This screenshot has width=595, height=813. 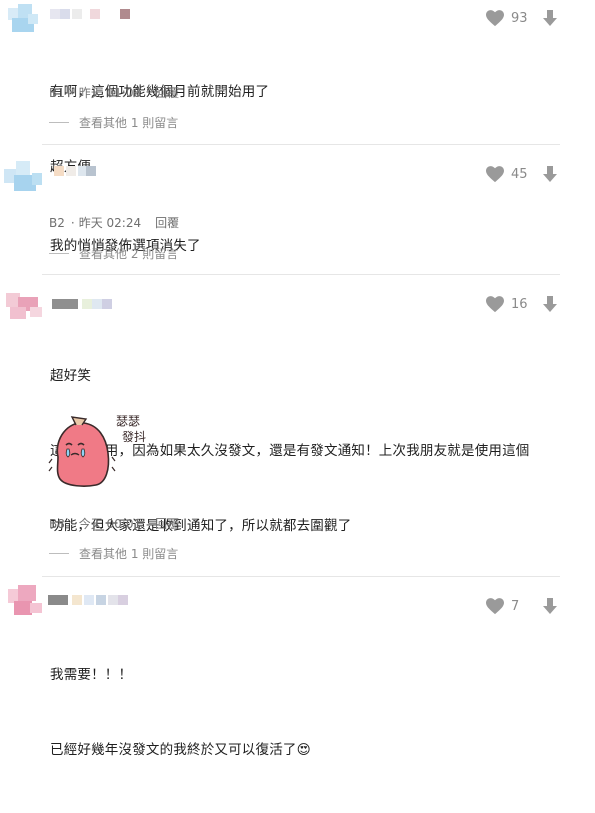 What do you see at coordinates (97, 450) in the screenshot?
I see `crying-sticker-icon: 瑟瑟 發抖` at bounding box center [97, 450].